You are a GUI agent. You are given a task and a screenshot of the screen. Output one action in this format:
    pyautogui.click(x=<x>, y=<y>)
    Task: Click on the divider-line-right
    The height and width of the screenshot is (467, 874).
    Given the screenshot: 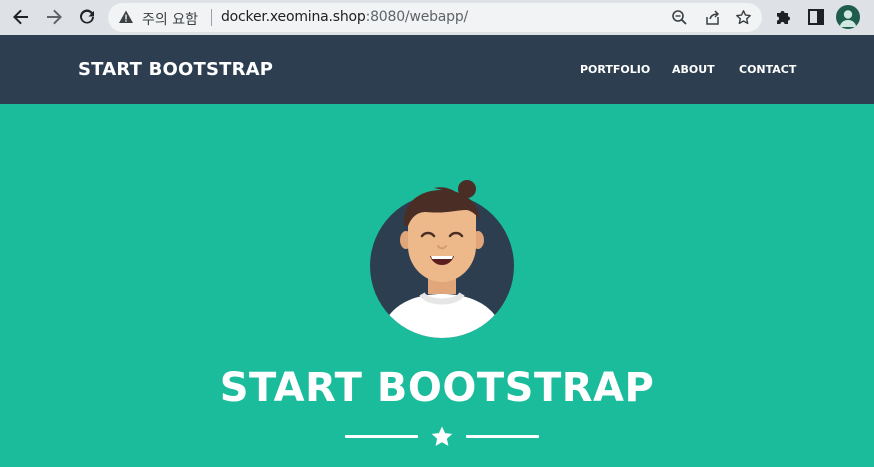 What is the action you would take?
    pyautogui.click(x=502, y=436)
    